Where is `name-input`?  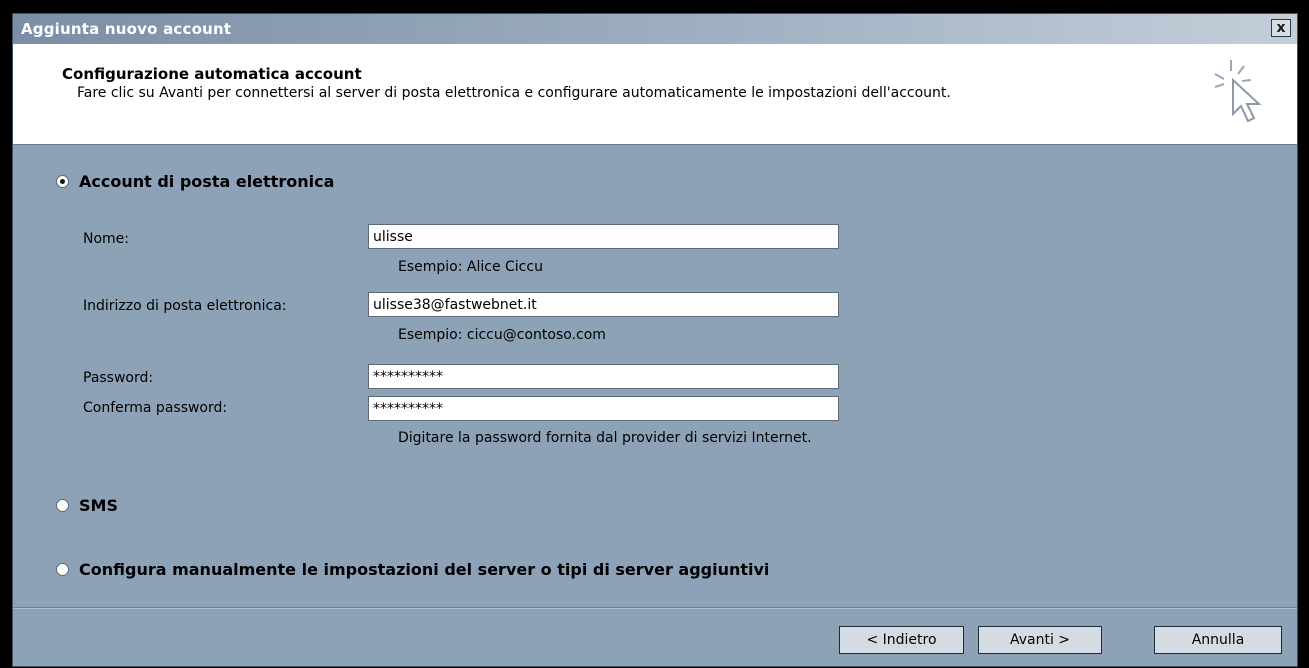
name-input is located at coordinates (603, 236).